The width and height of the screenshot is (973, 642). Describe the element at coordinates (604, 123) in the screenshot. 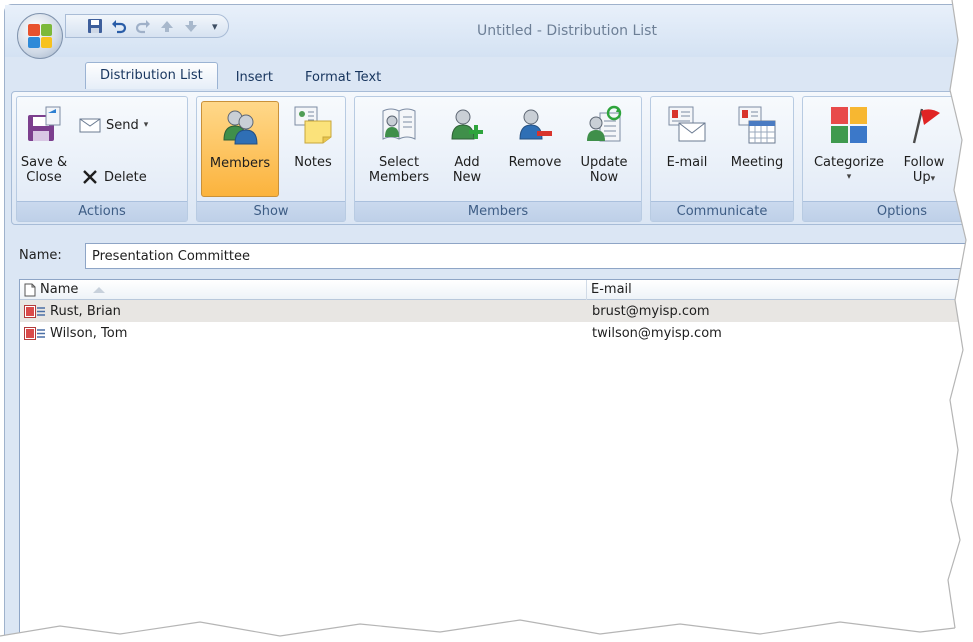

I see `update-now-icon` at that location.